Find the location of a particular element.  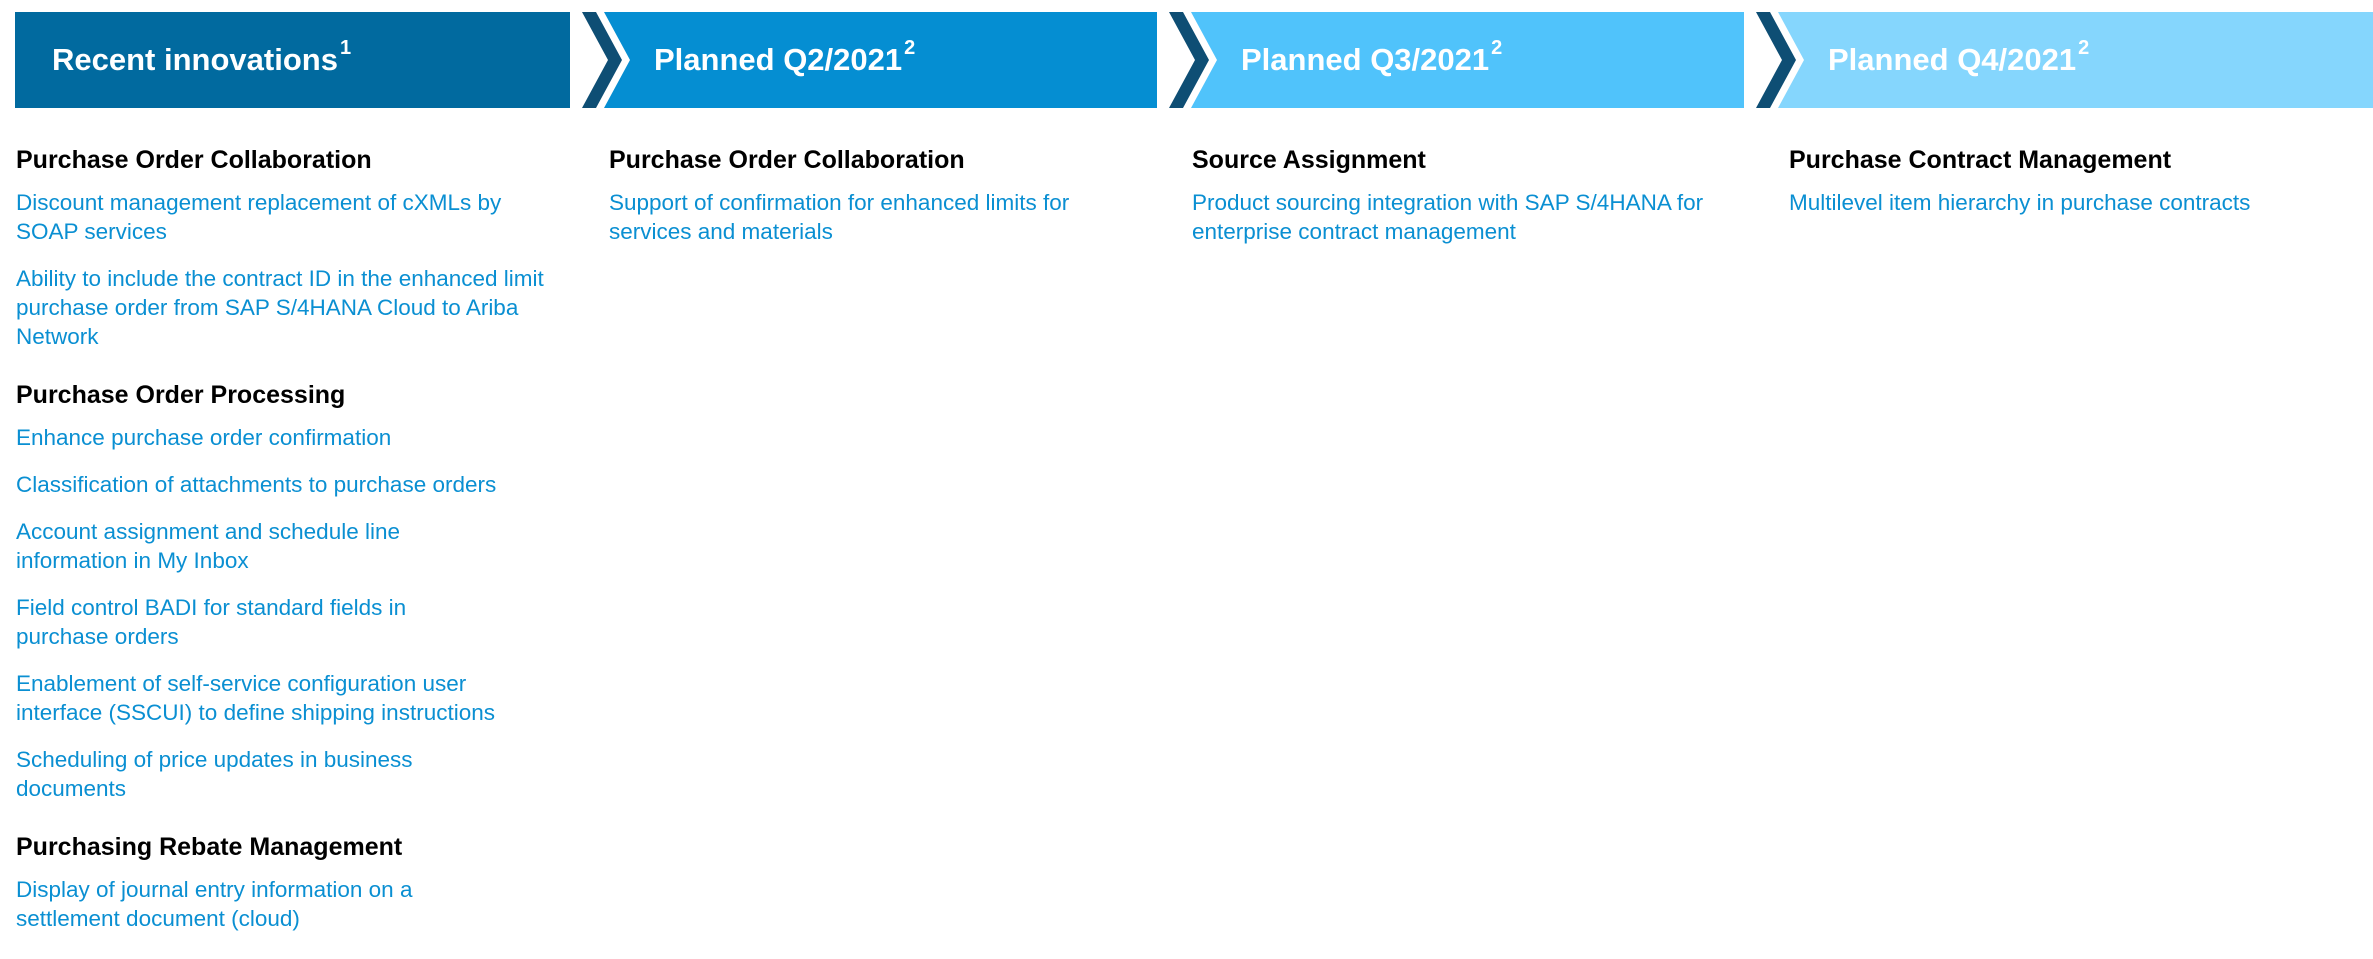

section-title: Purchasing Rebate Management is located at coordinates (209, 847).